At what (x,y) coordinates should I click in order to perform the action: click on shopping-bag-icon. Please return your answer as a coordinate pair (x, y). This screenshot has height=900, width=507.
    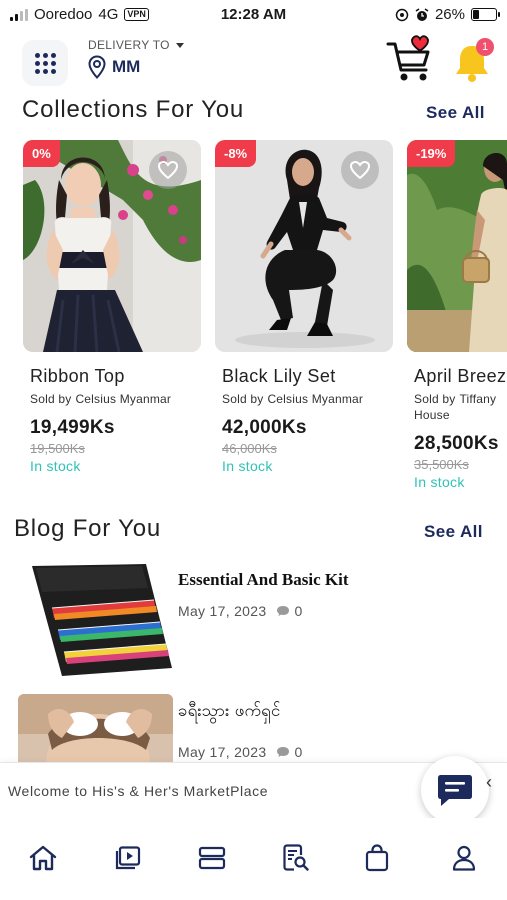
    Looking at the image, I should click on (377, 858).